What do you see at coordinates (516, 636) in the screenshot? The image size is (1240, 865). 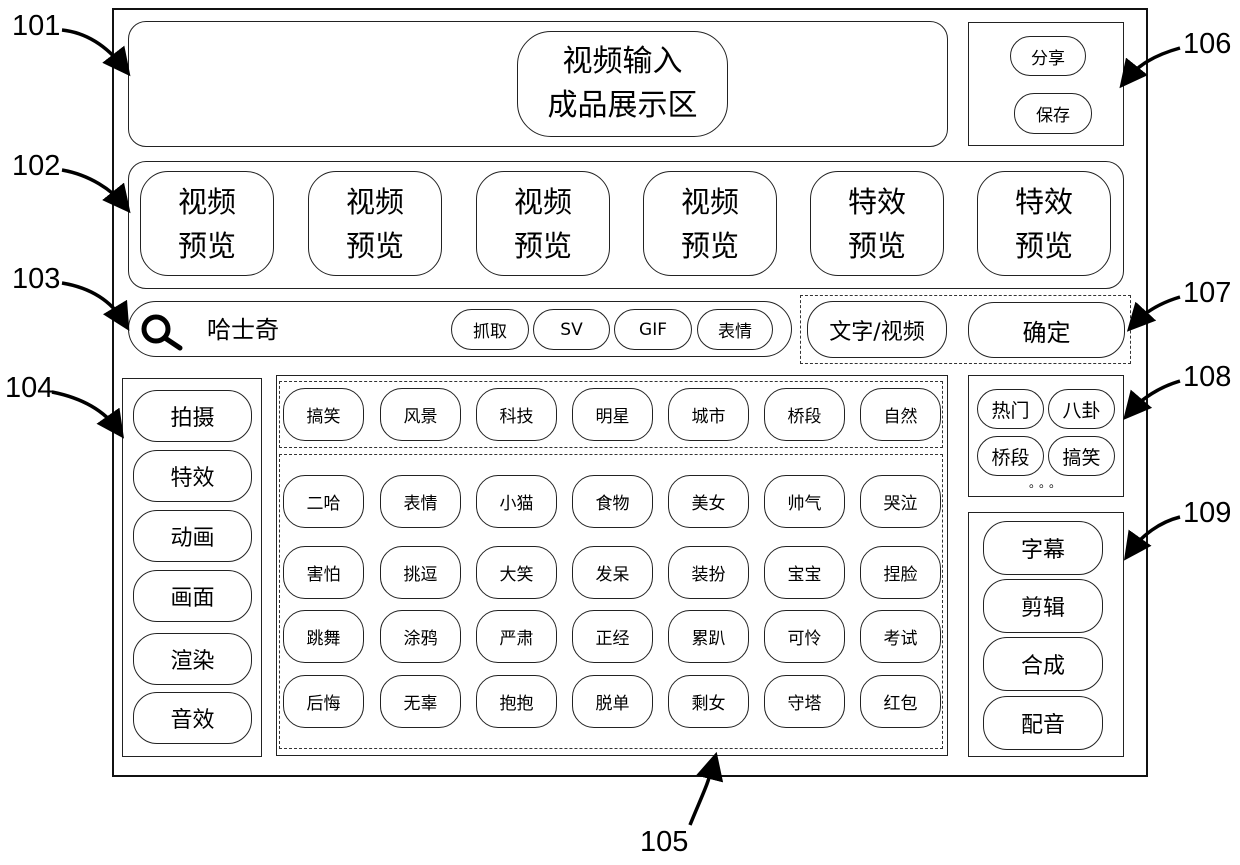 I see `tag-chip: 严肃` at bounding box center [516, 636].